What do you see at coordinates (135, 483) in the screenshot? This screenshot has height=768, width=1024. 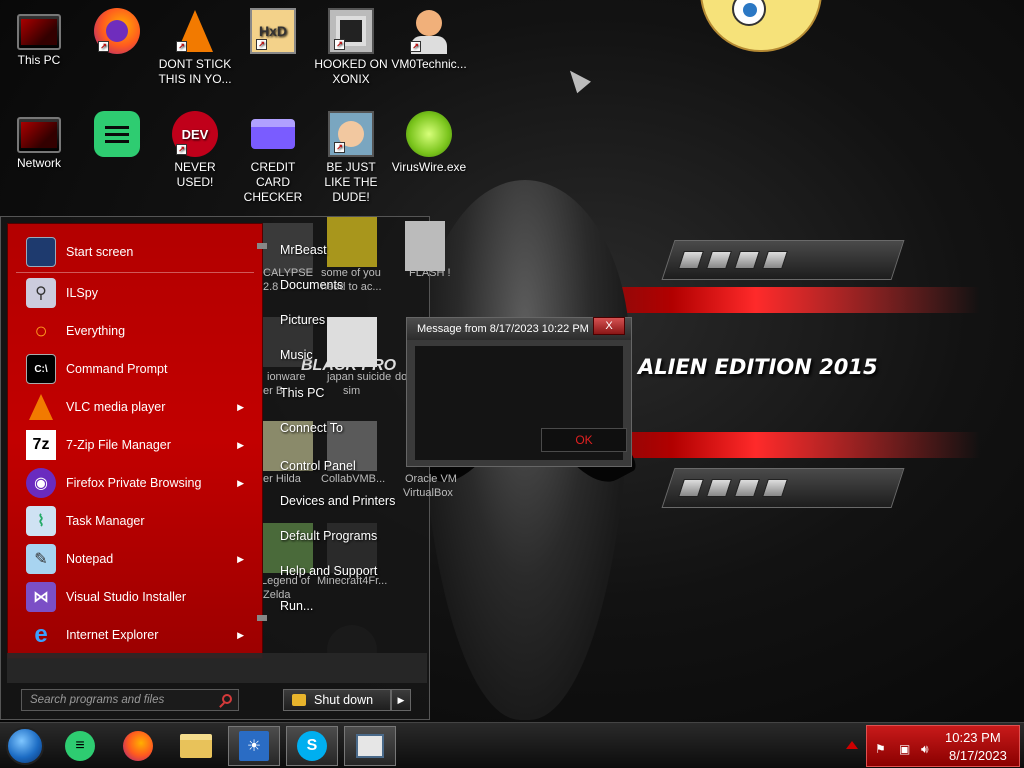 I see `start-item-firefox-private: ◉ Firefox Private Browsing ▶` at bounding box center [135, 483].